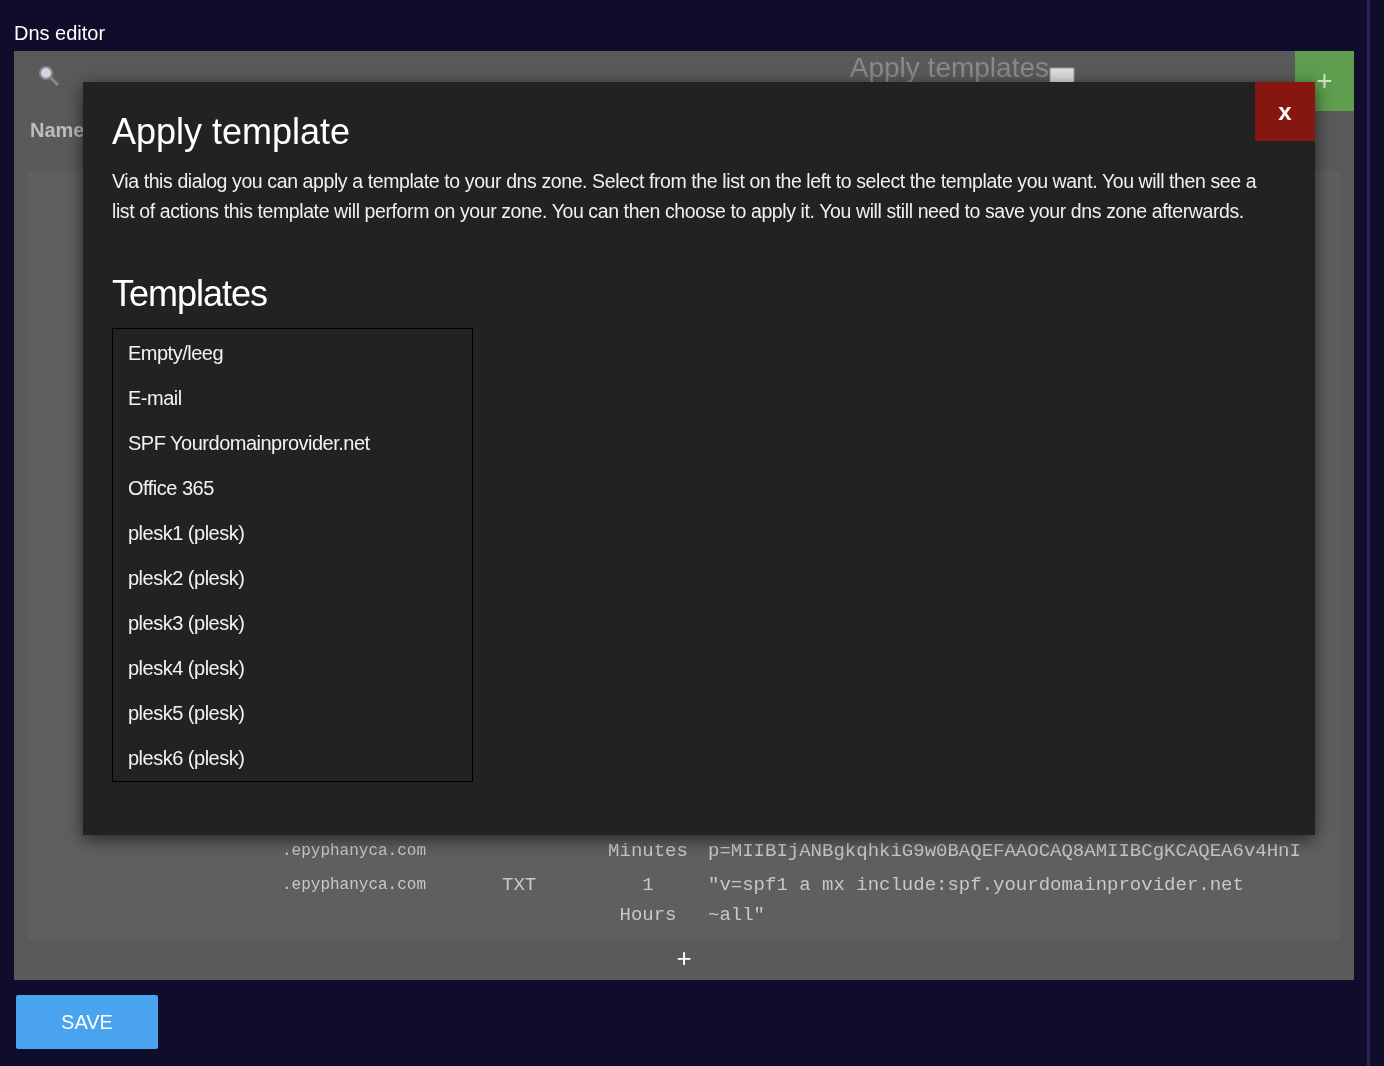 The image size is (1384, 1066). Describe the element at coordinates (292, 533) in the screenshot. I see `template-item: plesk1 (plesk)` at that location.